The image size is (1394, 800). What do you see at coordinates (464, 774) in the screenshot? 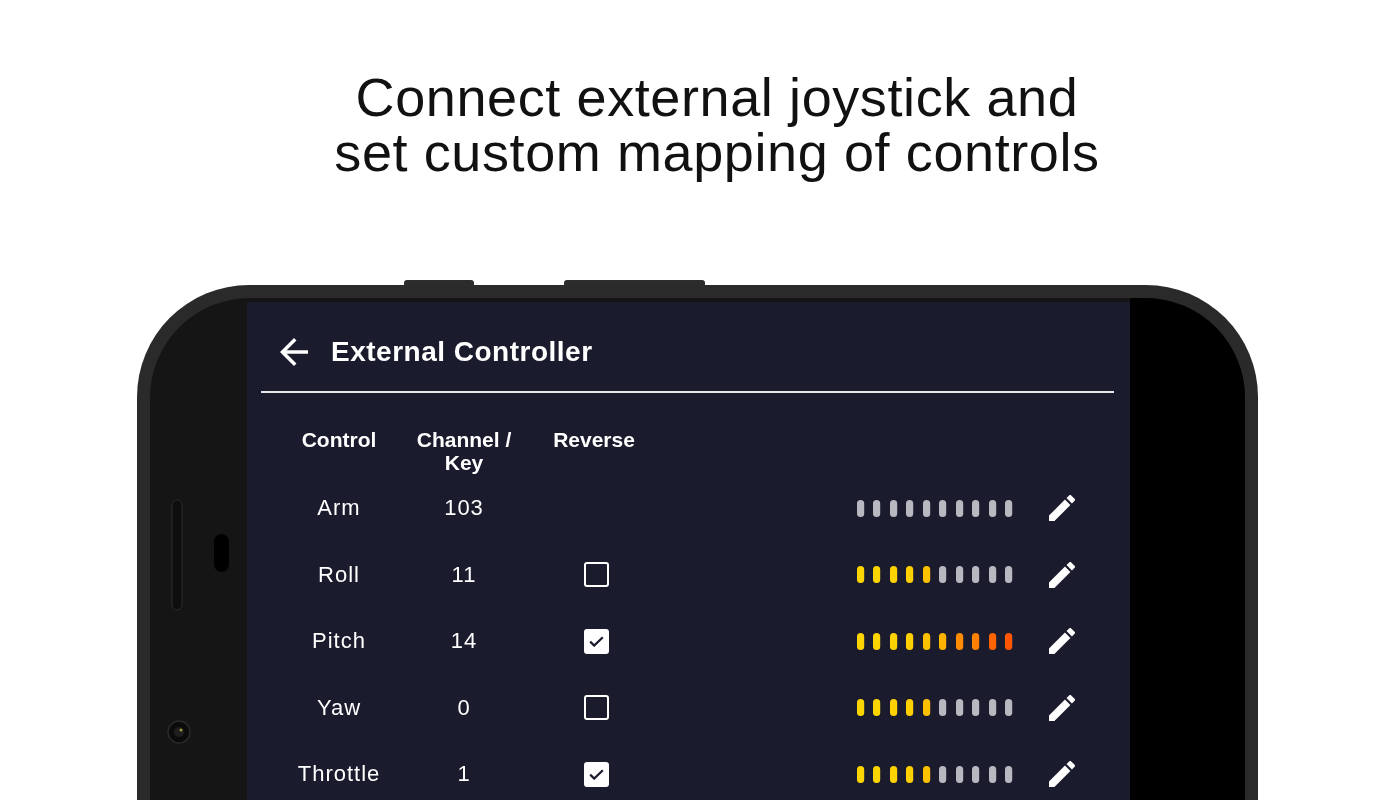
I see `channel-value: 1` at bounding box center [464, 774].